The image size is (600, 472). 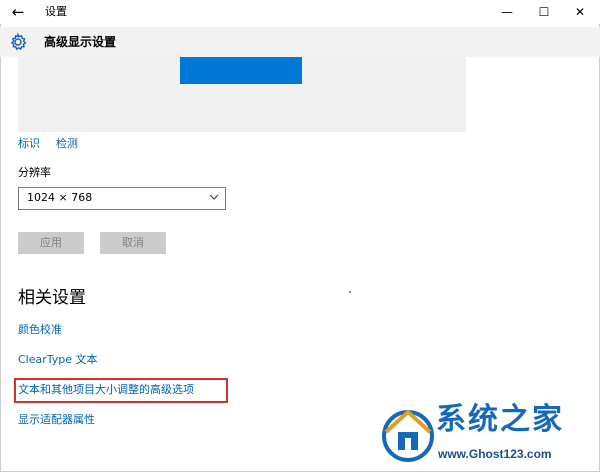 I want to click on house-logo-icon, so click(x=408, y=435).